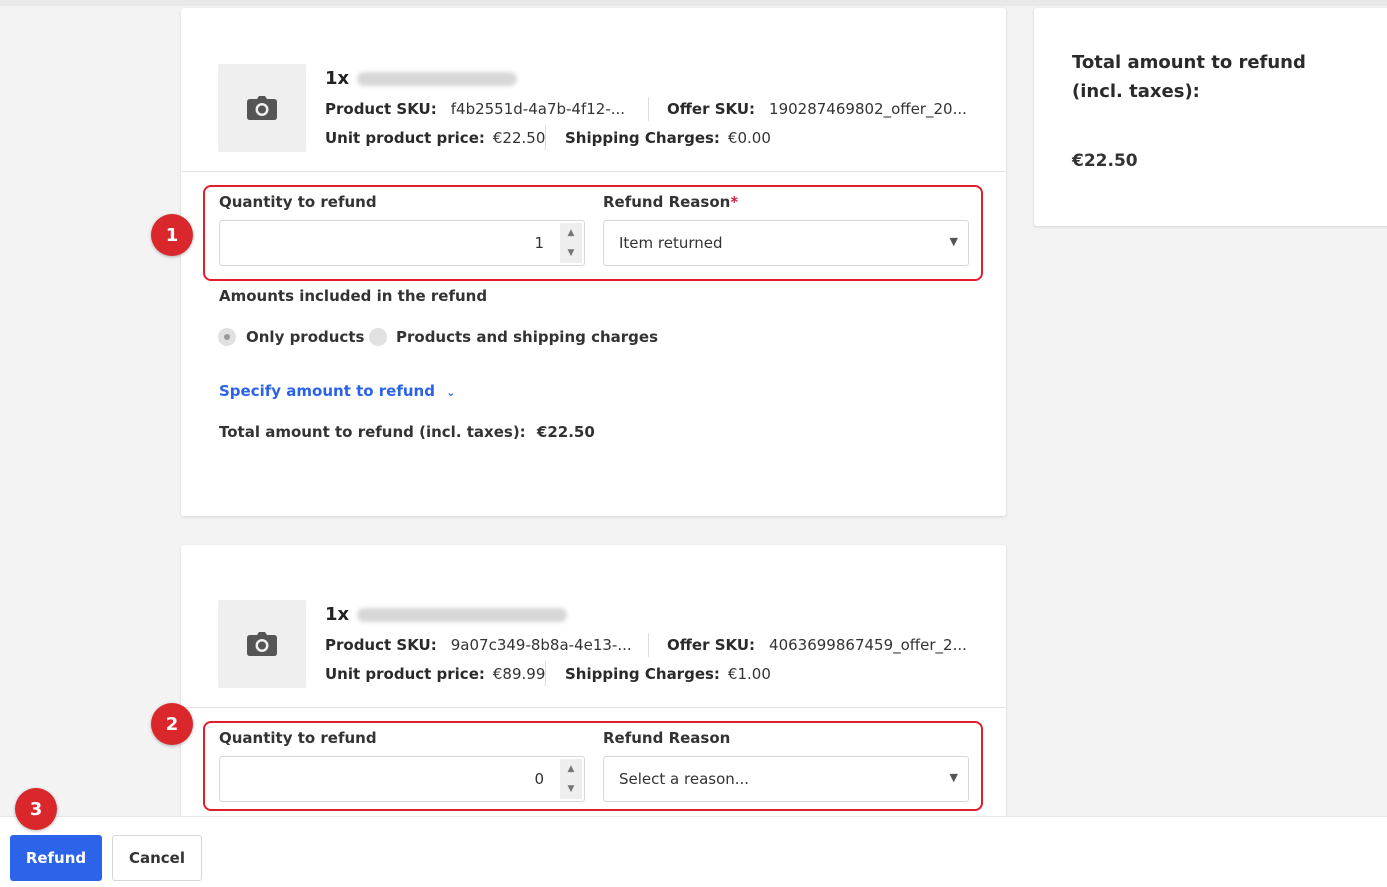 The image size is (1387, 887). What do you see at coordinates (749, 674) in the screenshot?
I see `shipping-value: €1.00` at bounding box center [749, 674].